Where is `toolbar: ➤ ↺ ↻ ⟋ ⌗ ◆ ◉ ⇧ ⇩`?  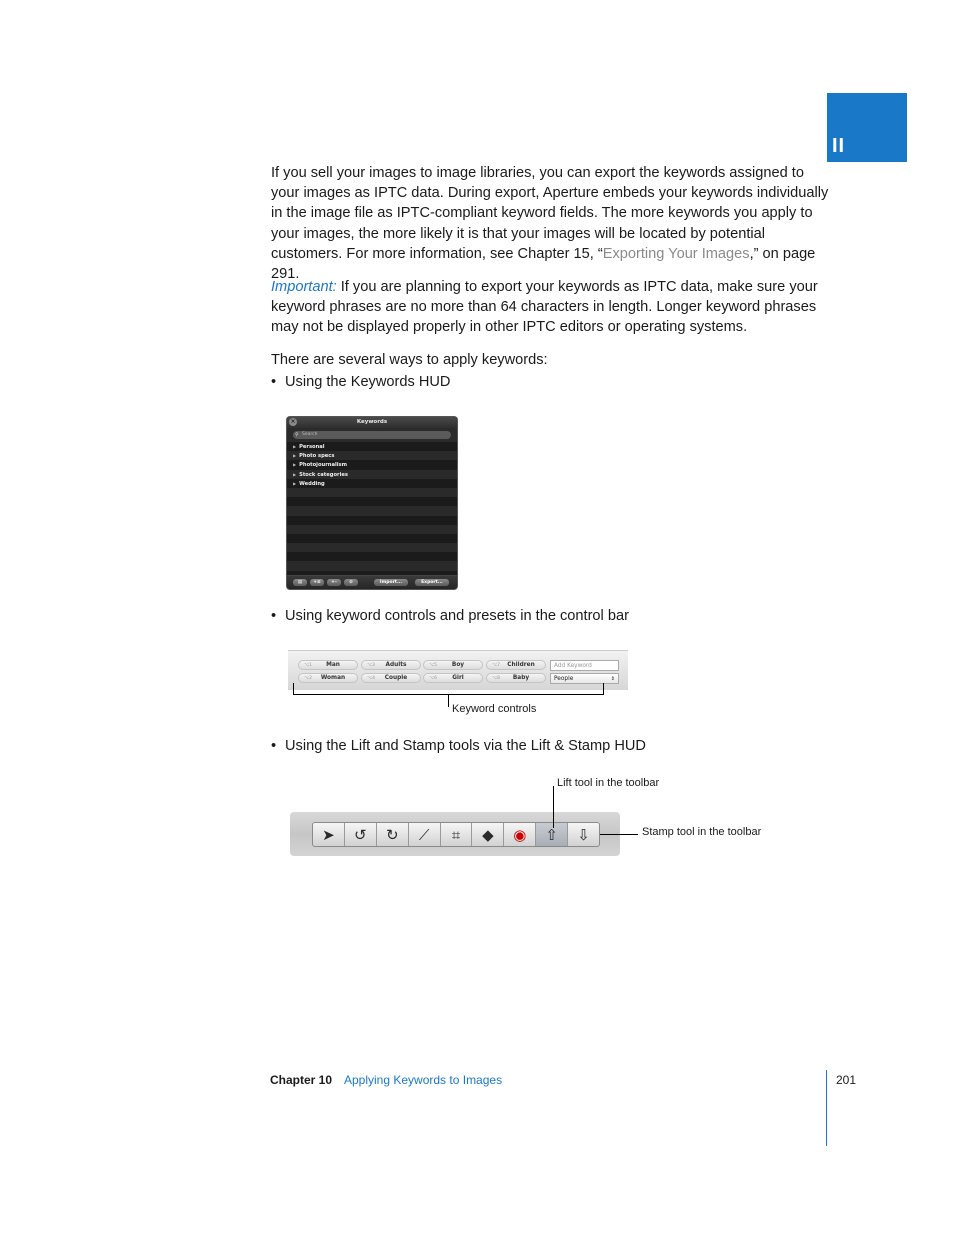
toolbar: ➤ ↺ ↻ ⟋ ⌗ ◆ ◉ ⇧ ⇩ is located at coordinates (456, 834).